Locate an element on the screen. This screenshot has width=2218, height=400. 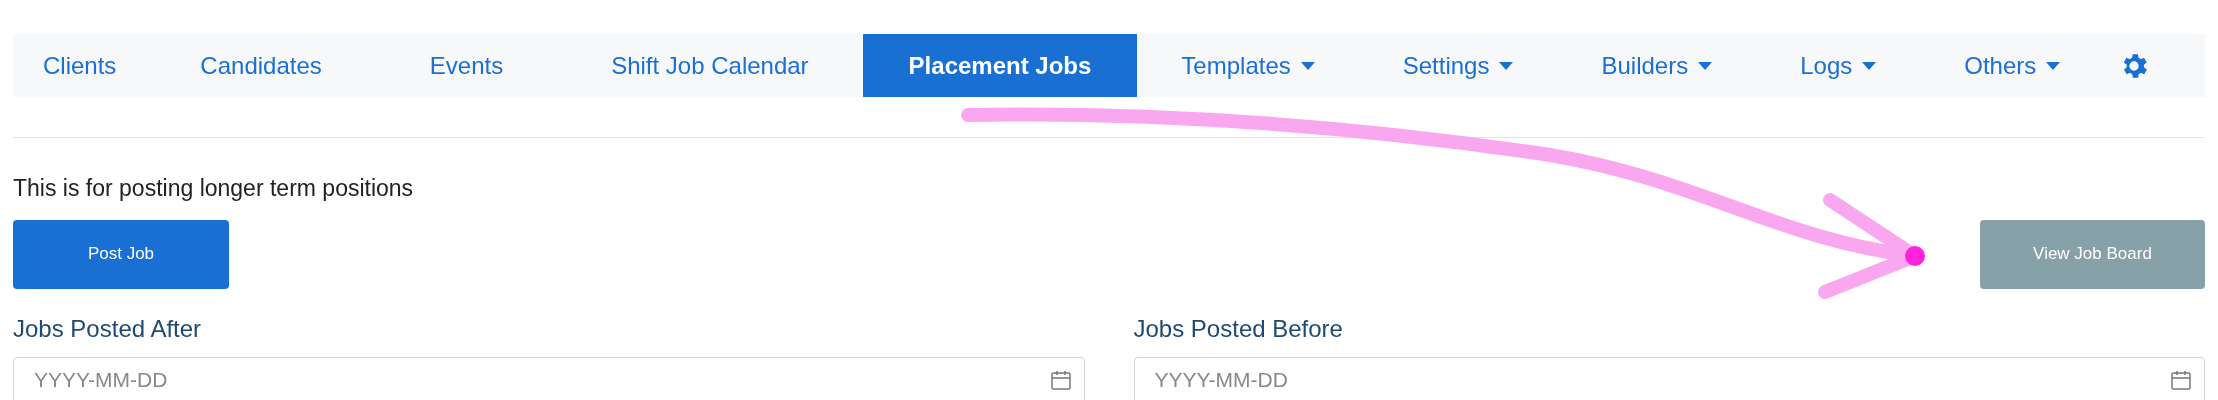
nav-dropdown: Logs is located at coordinates (1838, 65).